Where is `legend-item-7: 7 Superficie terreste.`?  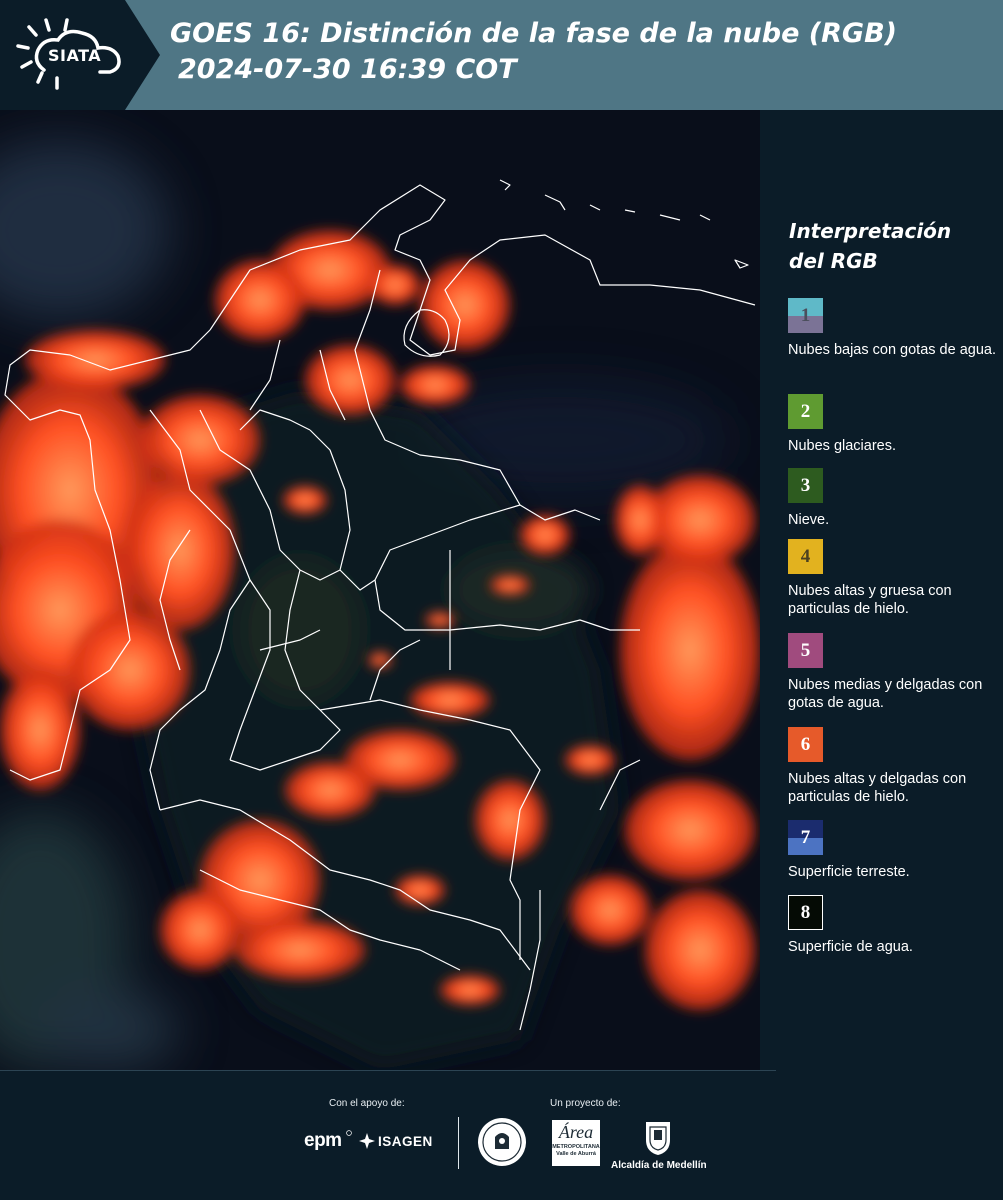
legend-item-7: 7 Superficie terreste. is located at coordinates (893, 850).